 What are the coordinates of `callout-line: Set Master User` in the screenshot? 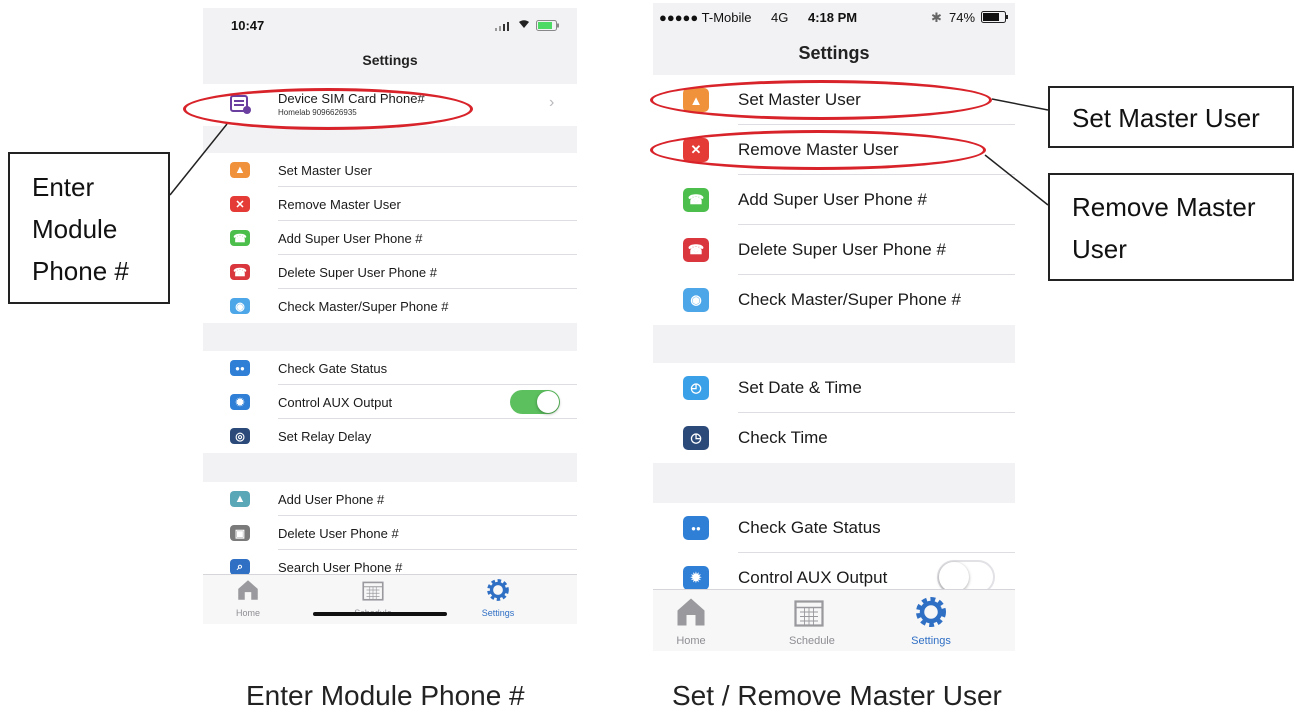 It's located at (1166, 118).